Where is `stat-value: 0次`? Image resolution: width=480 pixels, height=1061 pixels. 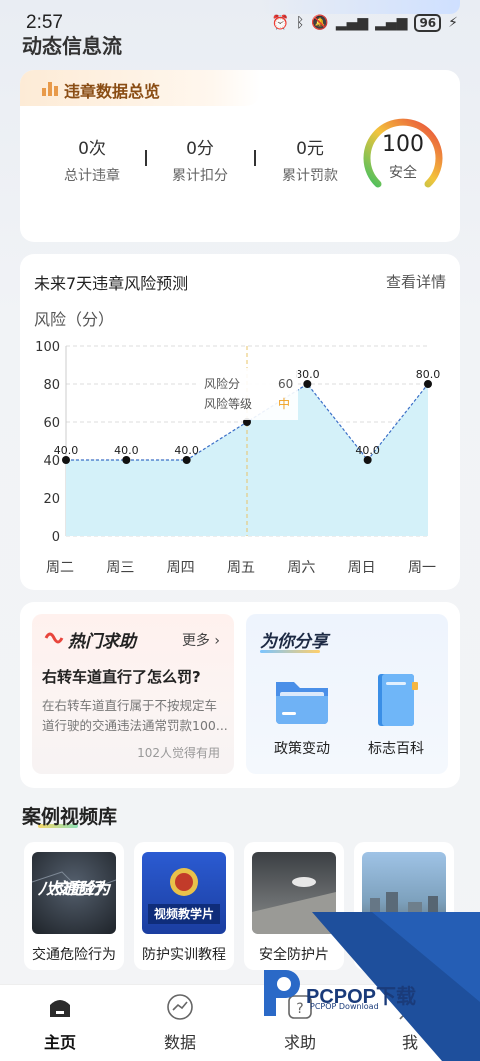
stat-value: 0次 is located at coordinates (92, 149).